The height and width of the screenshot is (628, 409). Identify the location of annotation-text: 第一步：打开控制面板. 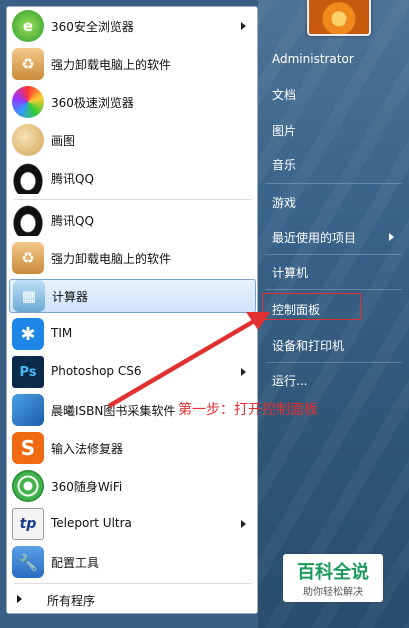
(248, 410).